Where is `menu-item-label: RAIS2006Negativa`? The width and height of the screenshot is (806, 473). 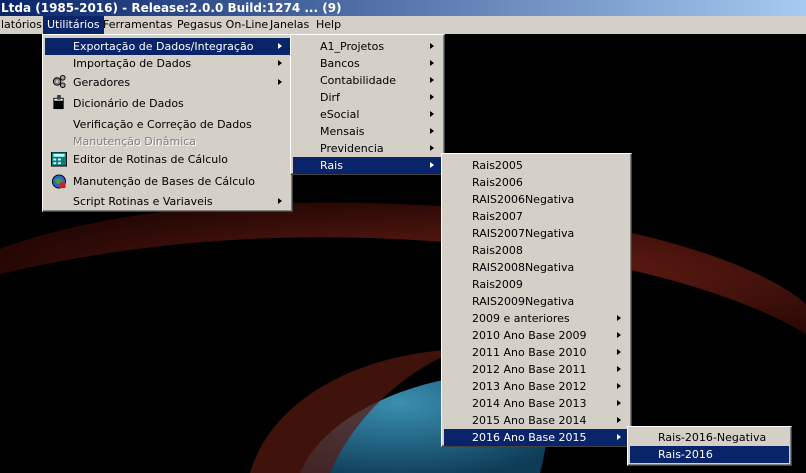 menu-item-label: RAIS2006Negativa is located at coordinates (523, 199).